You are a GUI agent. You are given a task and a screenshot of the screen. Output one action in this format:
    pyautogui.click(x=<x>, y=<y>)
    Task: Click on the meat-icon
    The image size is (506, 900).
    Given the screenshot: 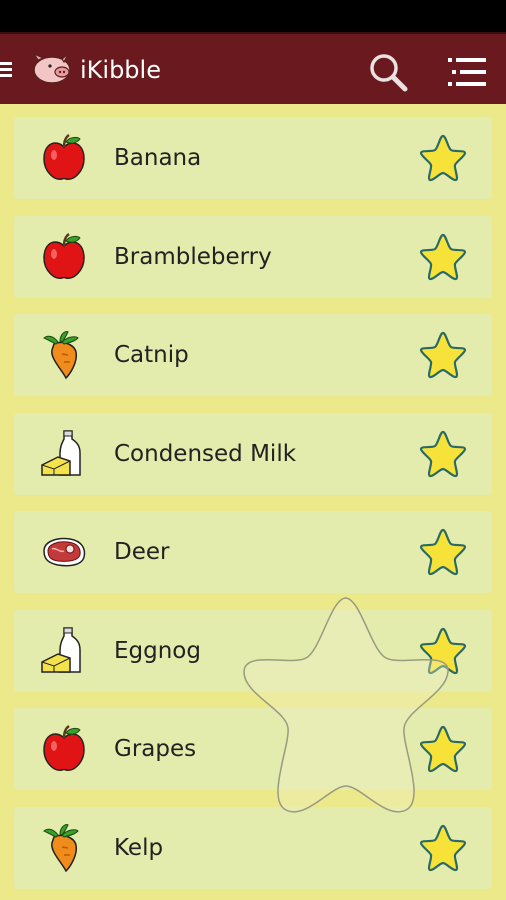 What is the action you would take?
    pyautogui.click(x=64, y=552)
    